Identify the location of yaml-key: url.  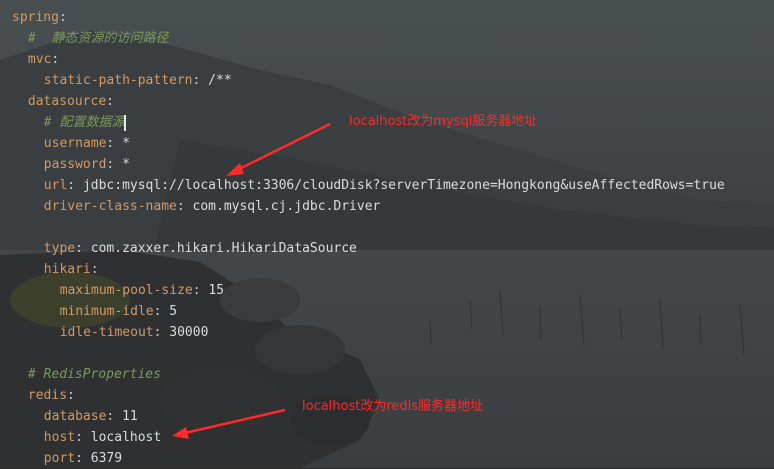
(55, 185).